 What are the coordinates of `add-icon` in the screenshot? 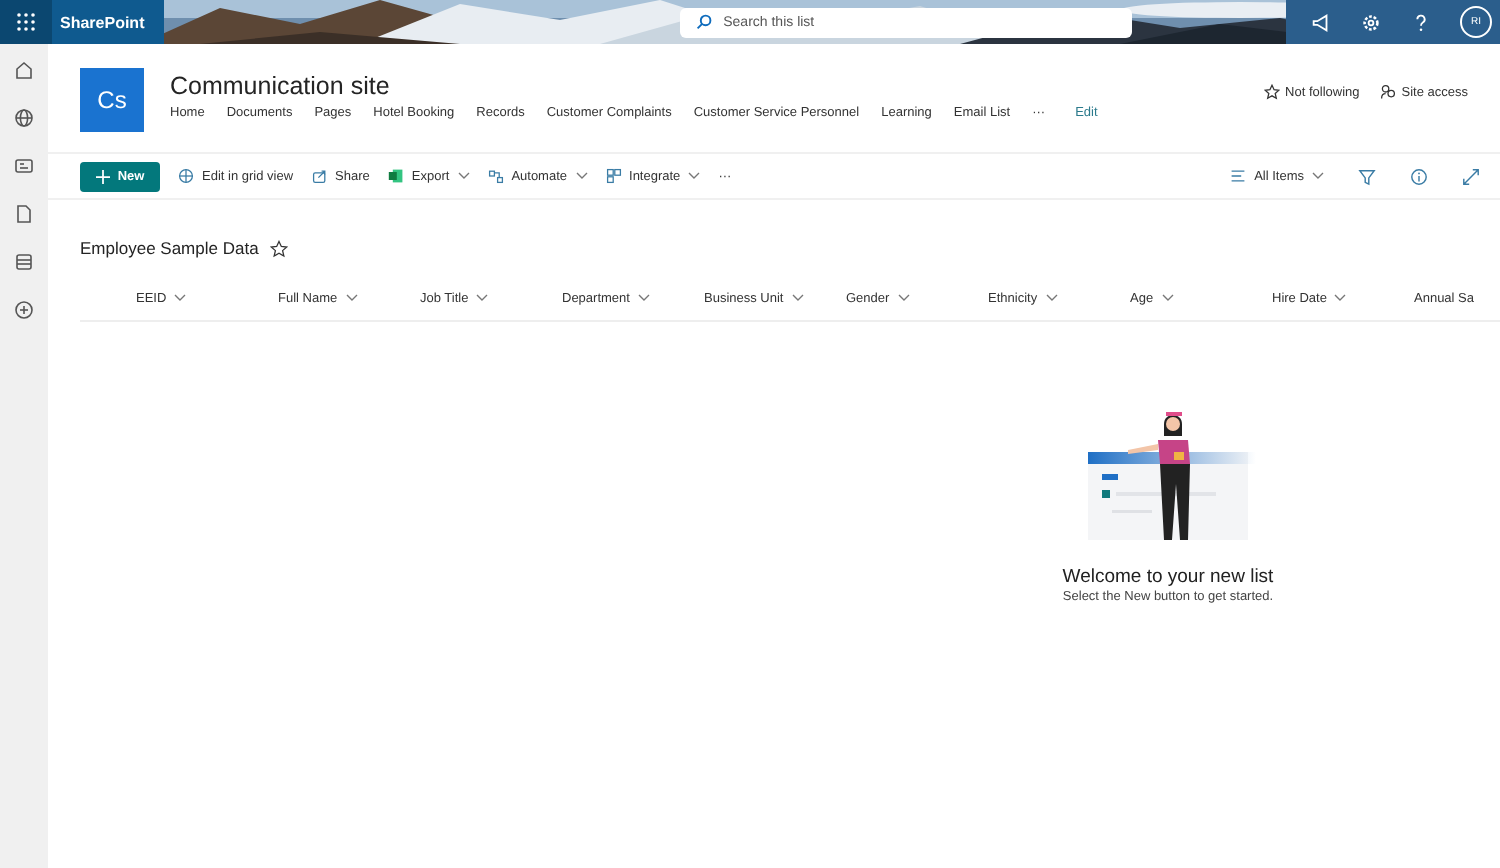 It's located at (24, 310).